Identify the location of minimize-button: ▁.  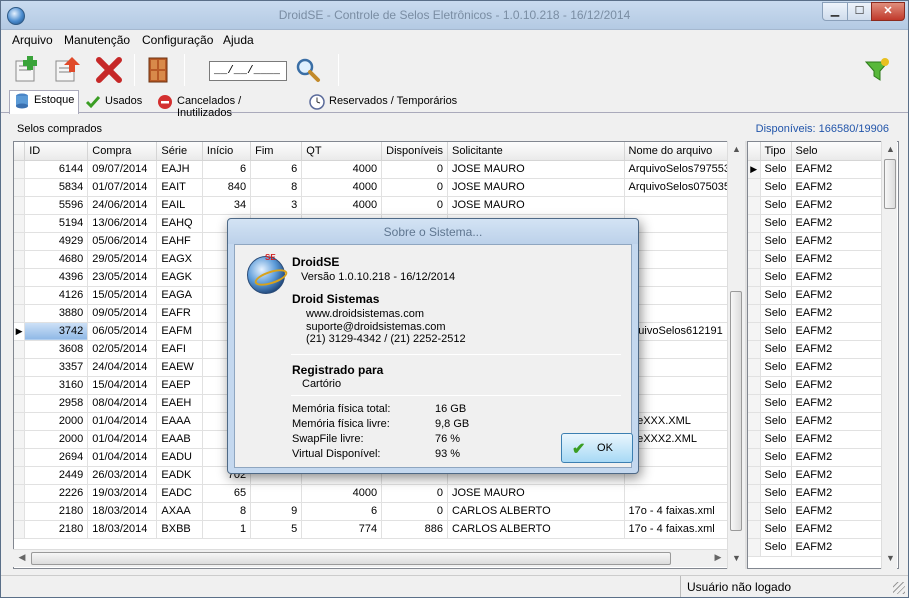
(835, 11).